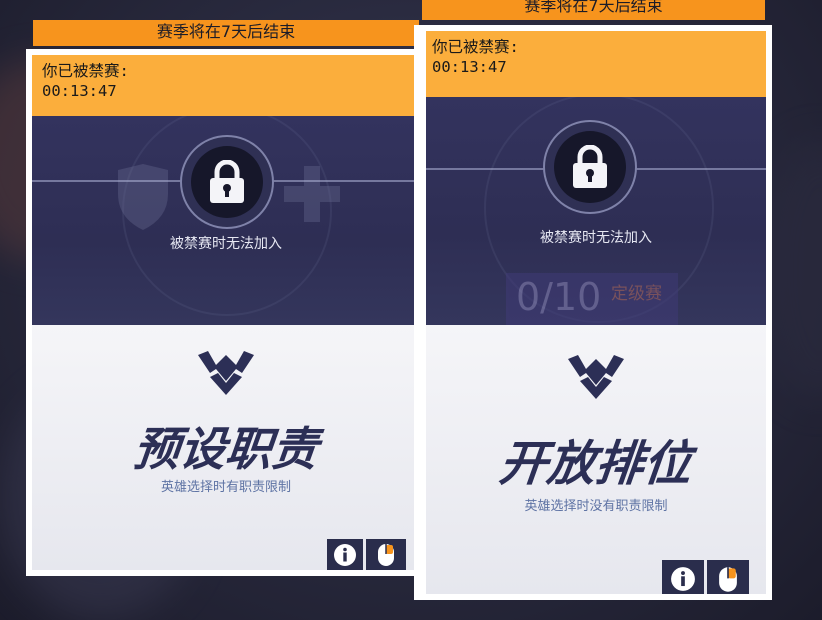 This screenshot has width=822, height=620. Describe the element at coordinates (225, 487) in the screenshot. I see `mode-subtitle: 英雄选择时有职责限制` at that location.